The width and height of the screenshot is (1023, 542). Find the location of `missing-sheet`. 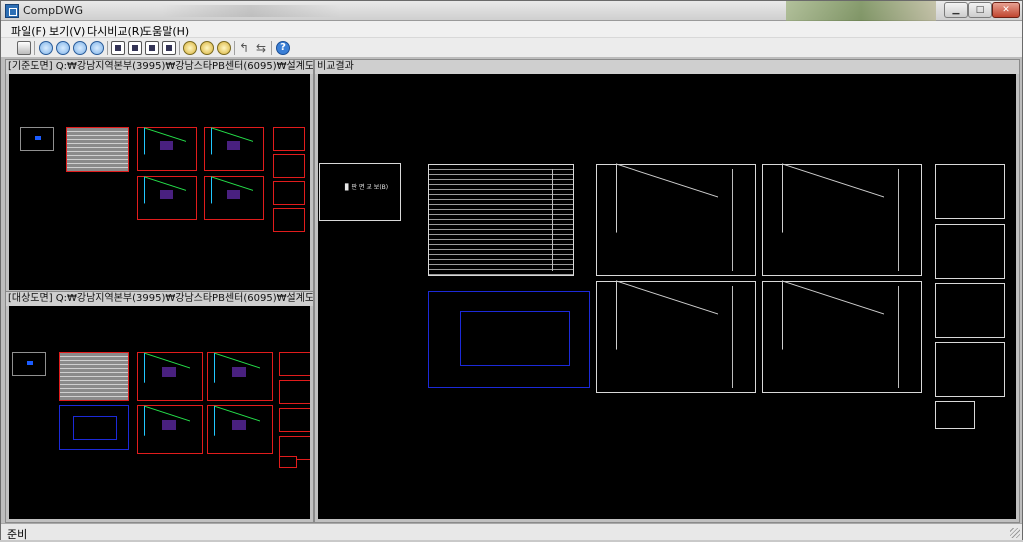

missing-sheet is located at coordinates (94, 427).